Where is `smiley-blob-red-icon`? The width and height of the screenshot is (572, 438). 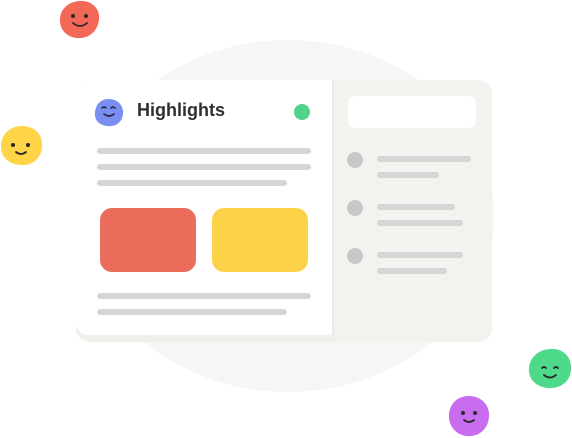 smiley-blob-red-icon is located at coordinates (79, 19).